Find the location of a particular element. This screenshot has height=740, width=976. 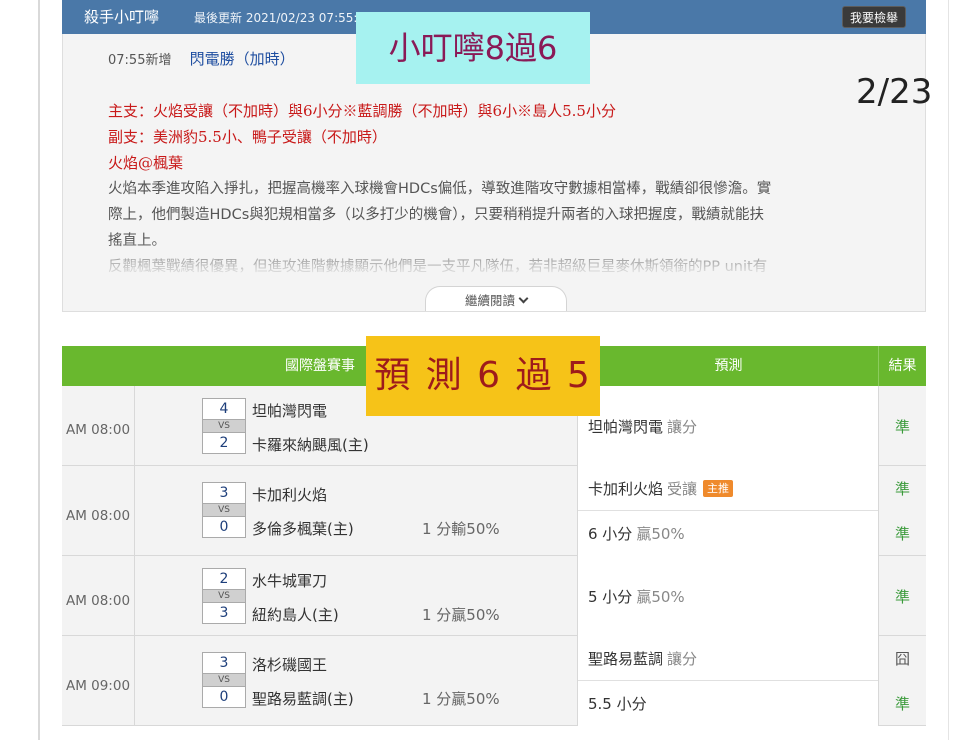

matchup-heading: 火焰@楓葉 is located at coordinates (146, 163).